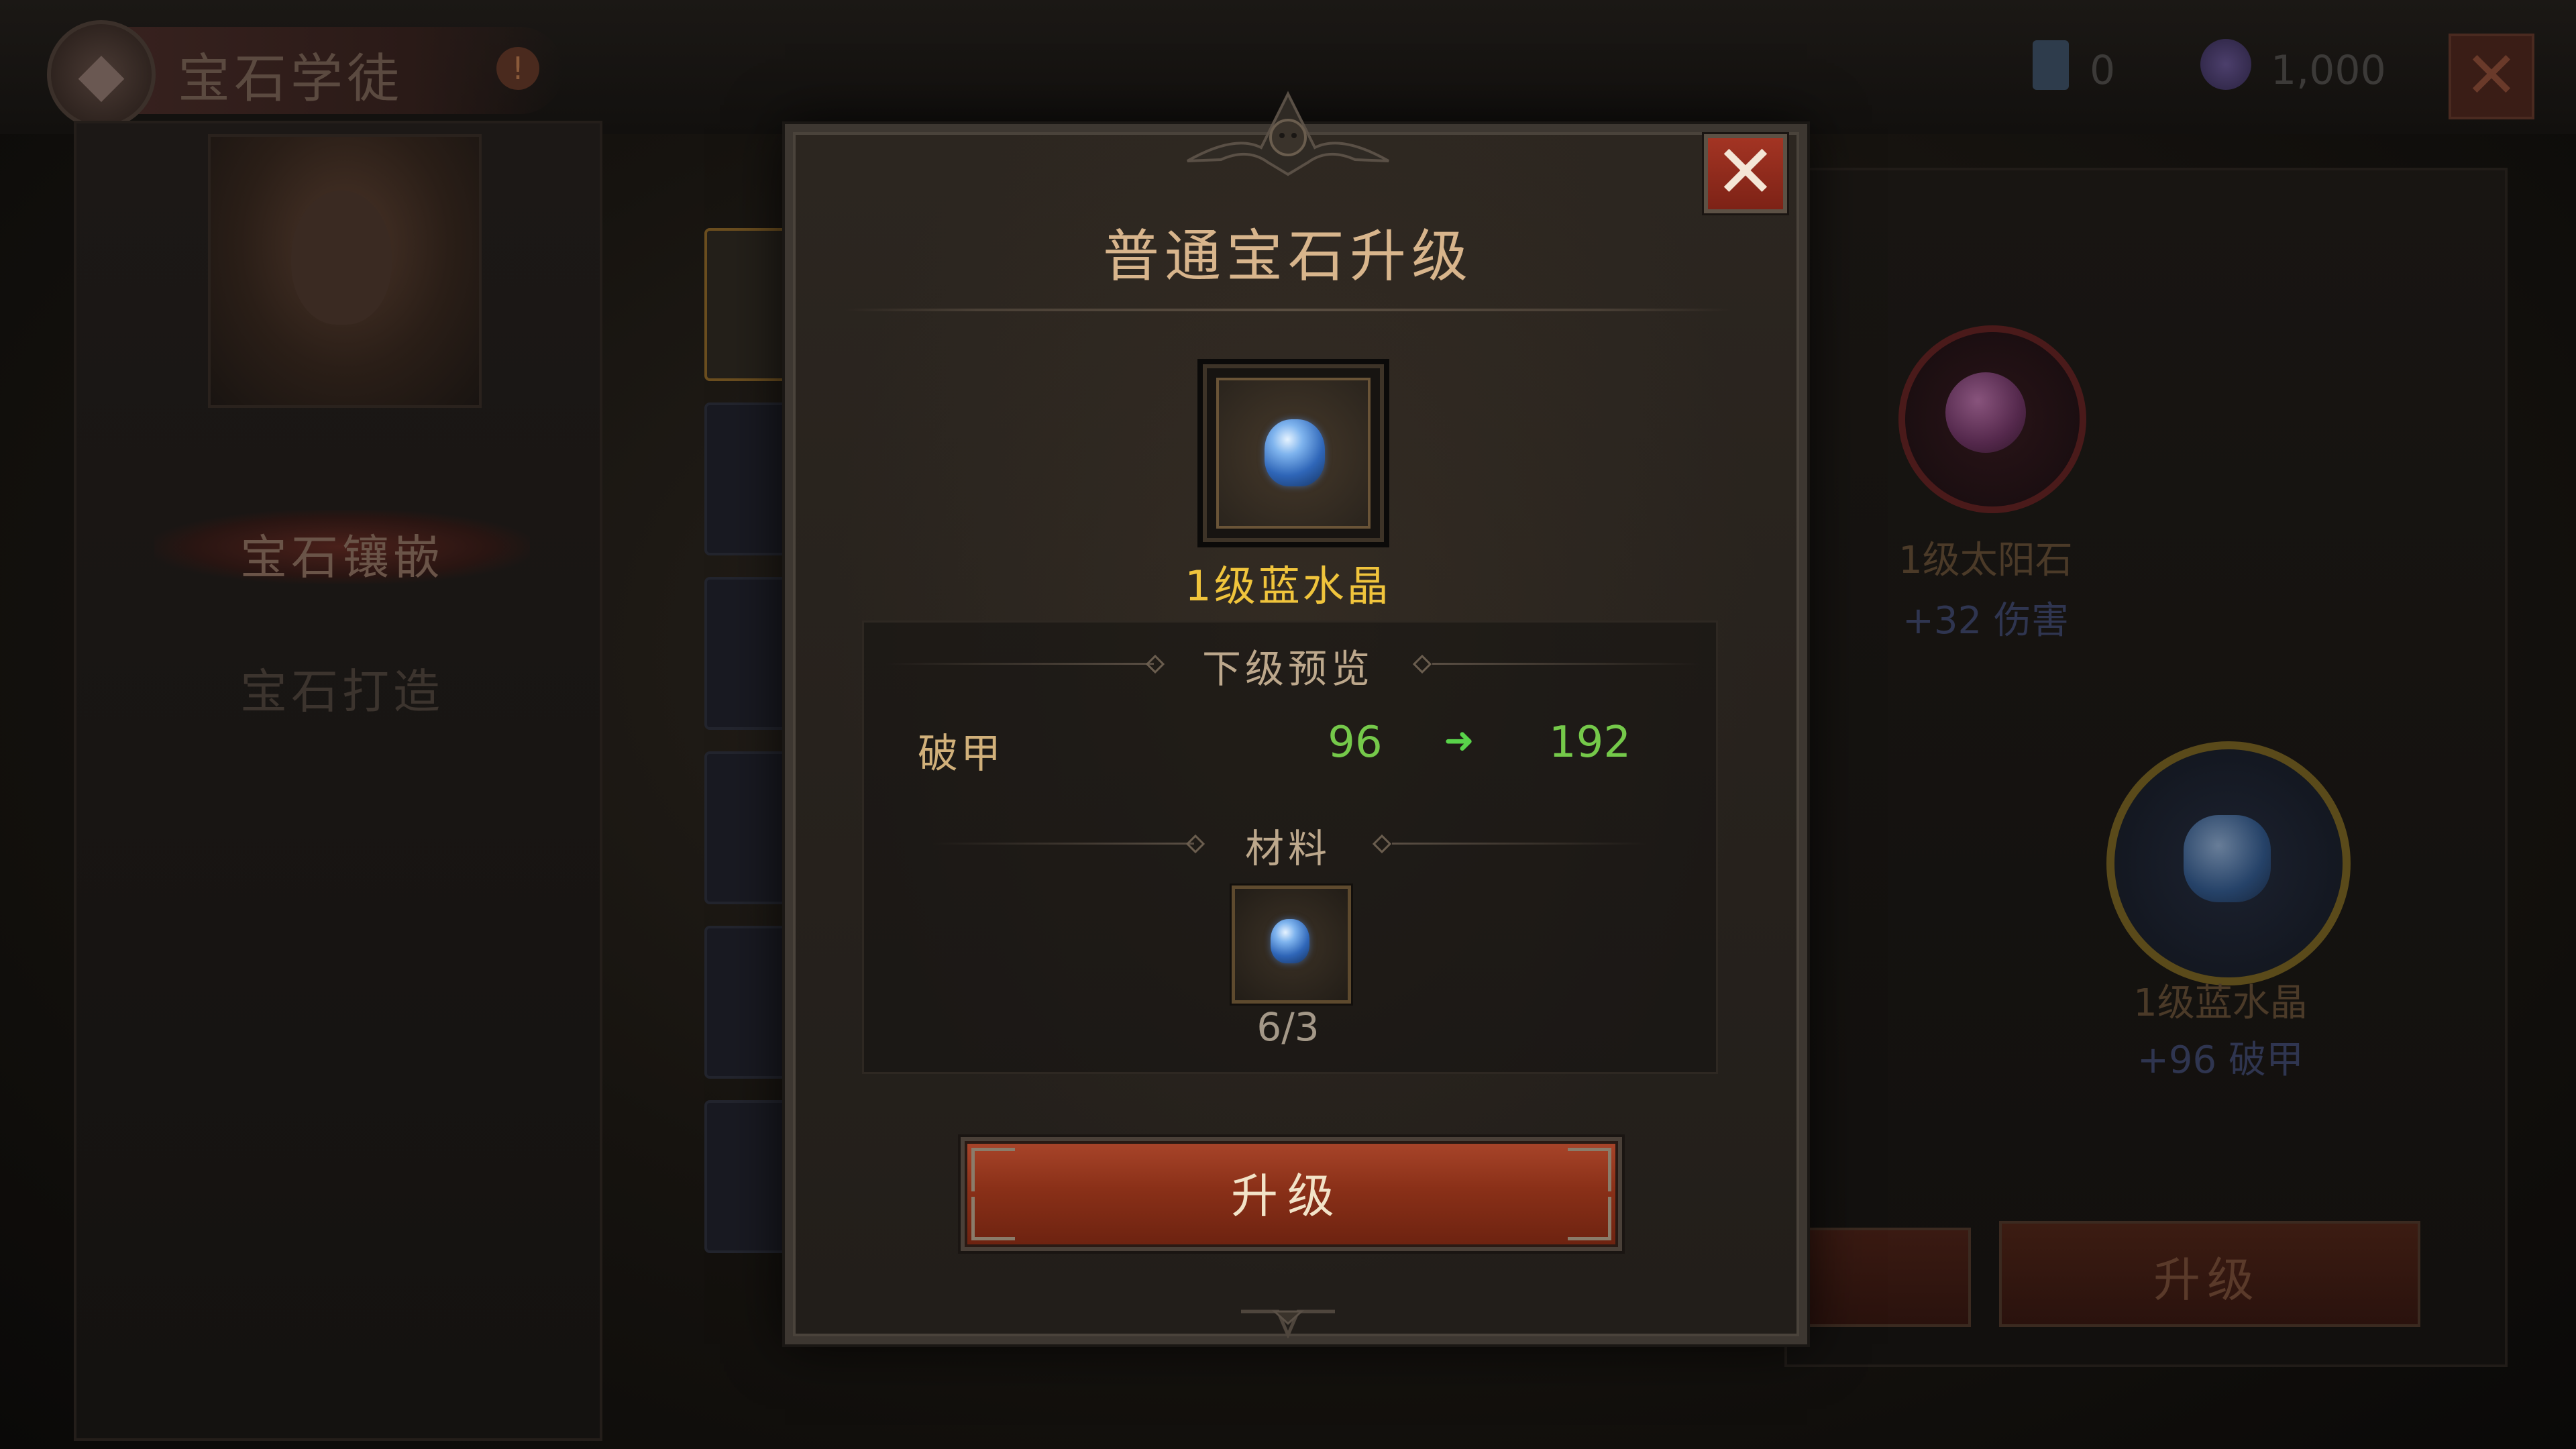 The height and width of the screenshot is (1449, 2576). What do you see at coordinates (2220, 1060) in the screenshot?
I see `gem-blue-bonus: +96 破甲` at bounding box center [2220, 1060].